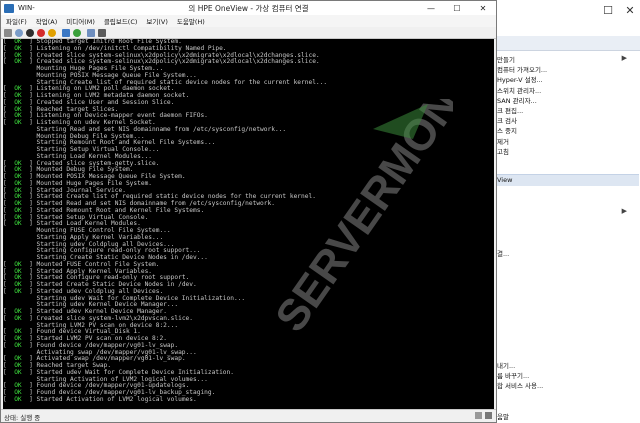 Image resolution: width=640 pixels, height=423 pixels. Describe the element at coordinates (80, 21) in the screenshot. I see `menu-media: 미디어(M)` at that location.